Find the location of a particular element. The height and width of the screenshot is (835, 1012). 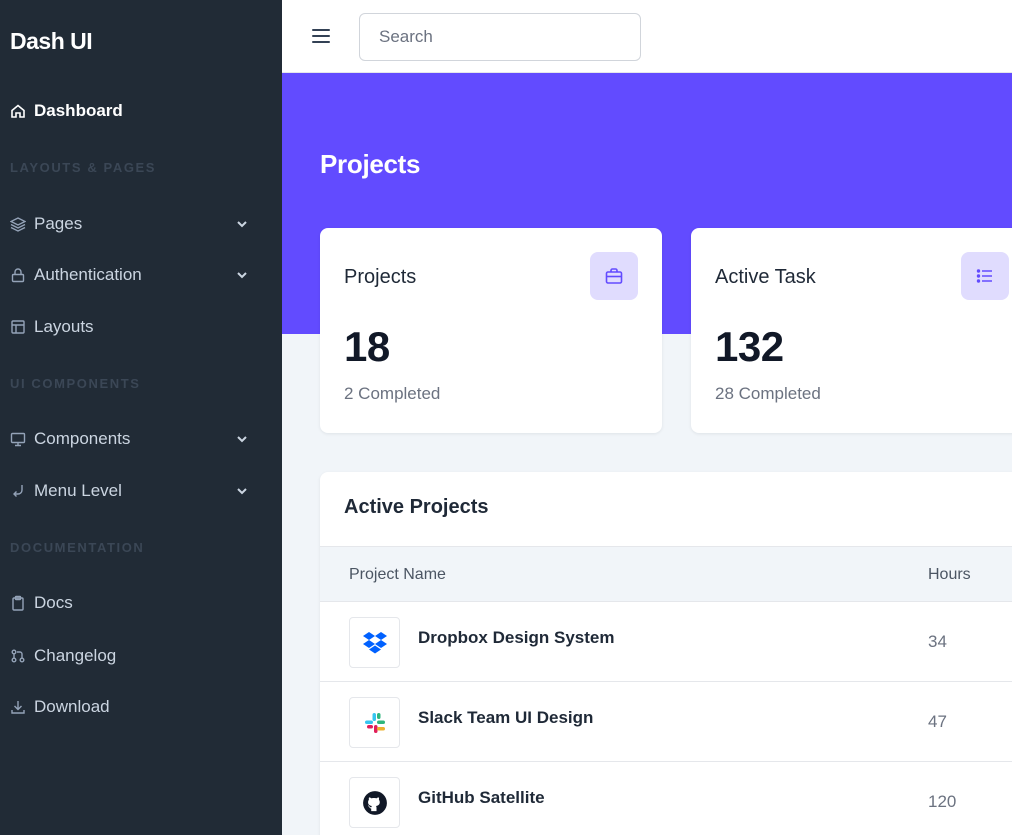

table-row: Slack Team UI Design 47 is located at coordinates (666, 722).